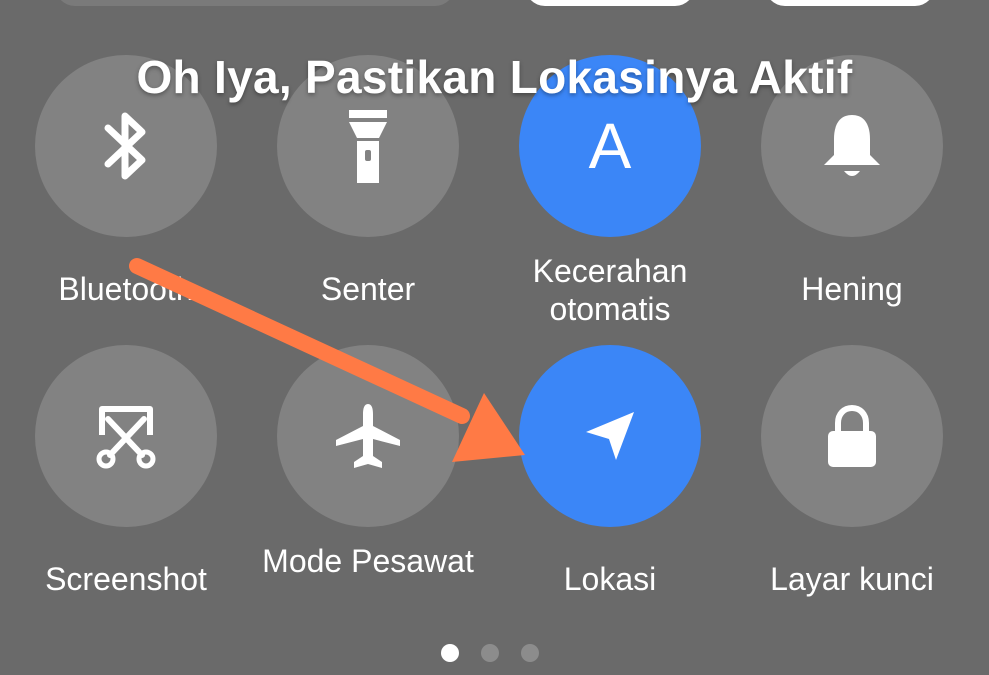 This screenshot has width=989, height=675. What do you see at coordinates (126, 579) in the screenshot?
I see `tile-label: Screenshot` at bounding box center [126, 579].